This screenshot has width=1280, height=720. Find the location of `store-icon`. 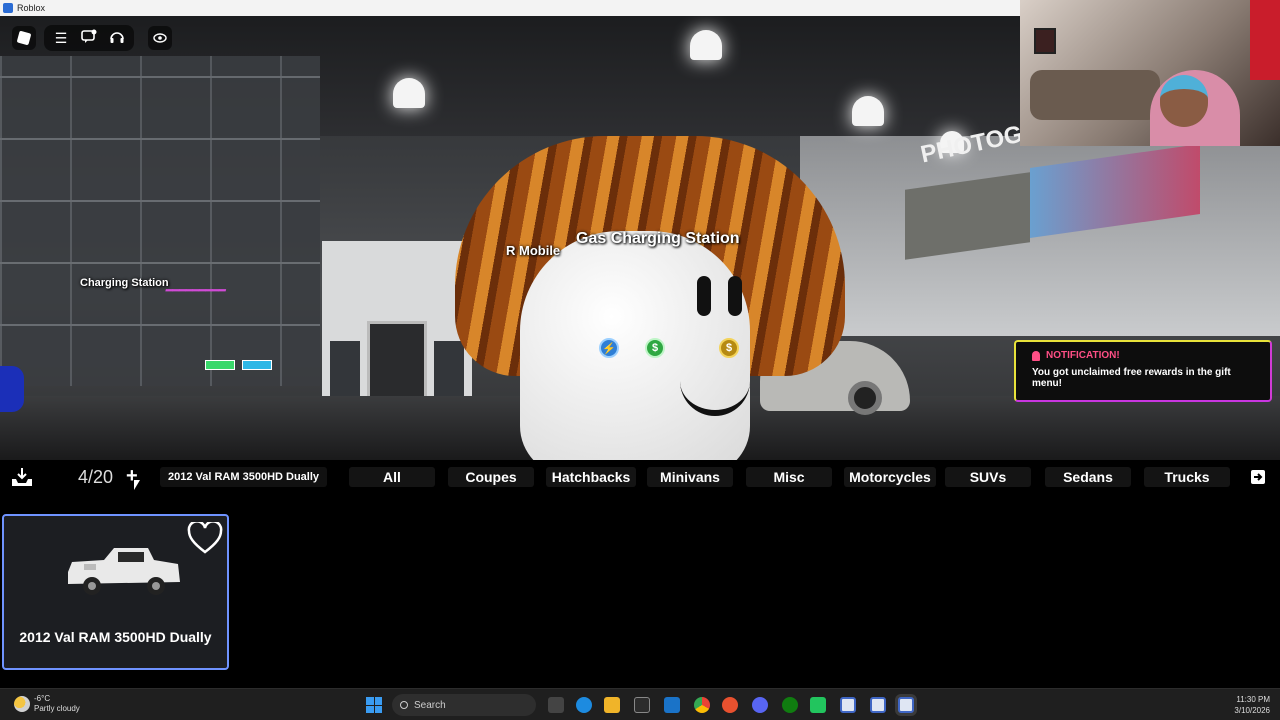

store-icon is located at coordinates (642, 705).